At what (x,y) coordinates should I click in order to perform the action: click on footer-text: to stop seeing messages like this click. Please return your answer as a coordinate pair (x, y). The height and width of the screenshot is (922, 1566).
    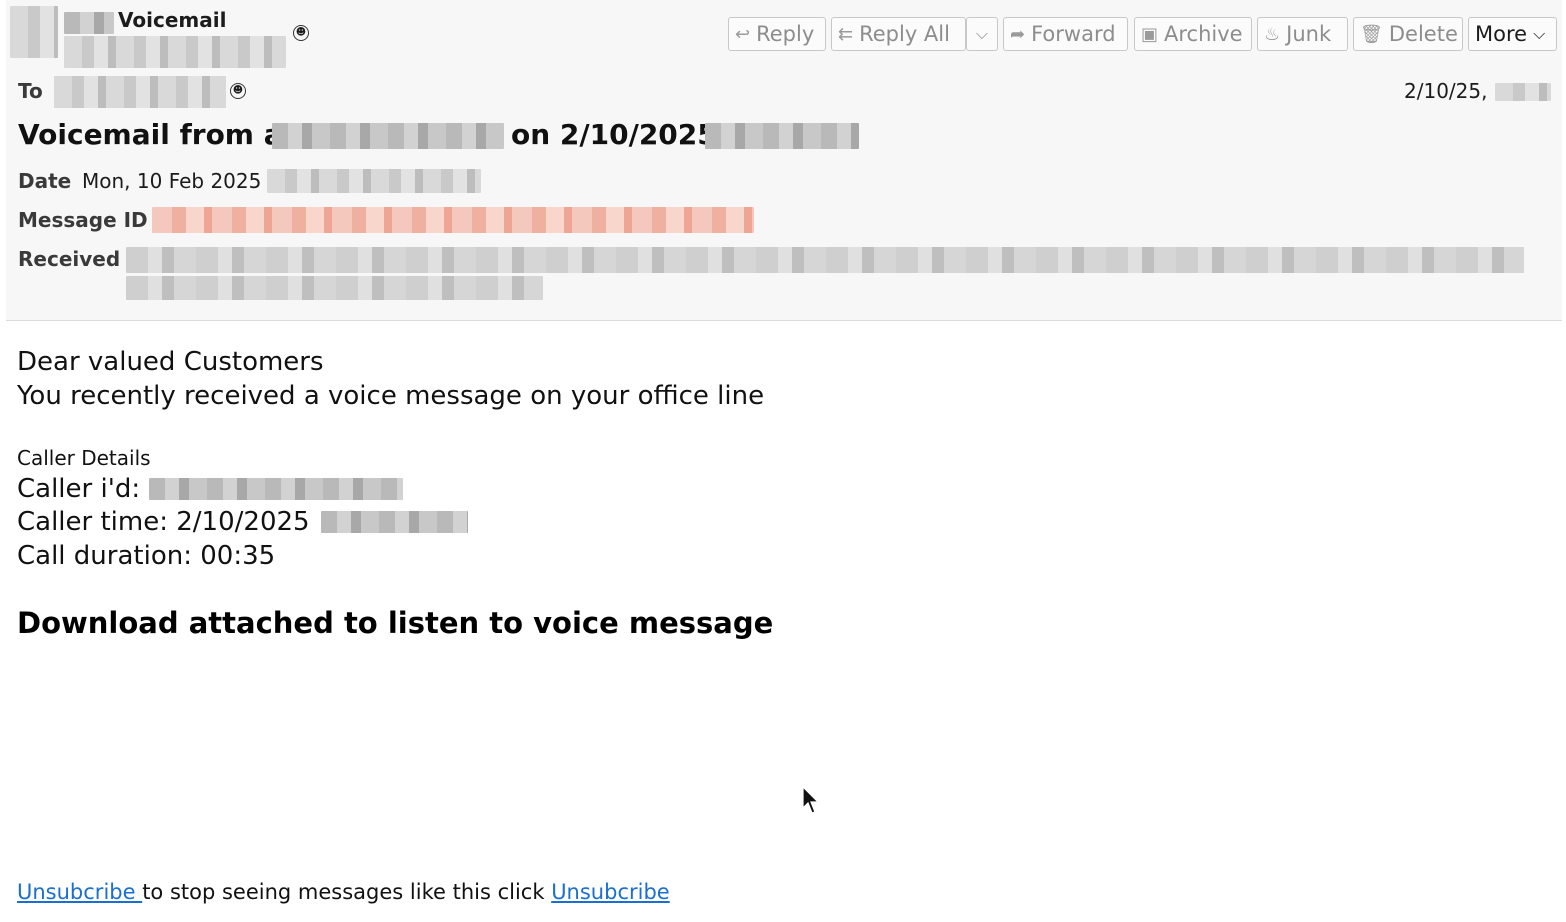
    Looking at the image, I should click on (347, 892).